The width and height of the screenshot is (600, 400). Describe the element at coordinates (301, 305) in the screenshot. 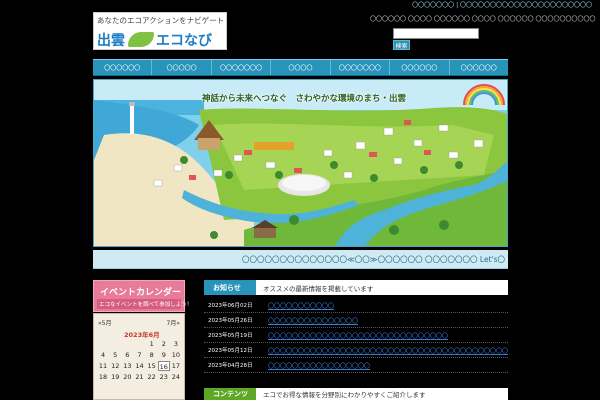

I see `news-link: 〇〇〇〇〇〇〇〇〇〇〇` at that location.